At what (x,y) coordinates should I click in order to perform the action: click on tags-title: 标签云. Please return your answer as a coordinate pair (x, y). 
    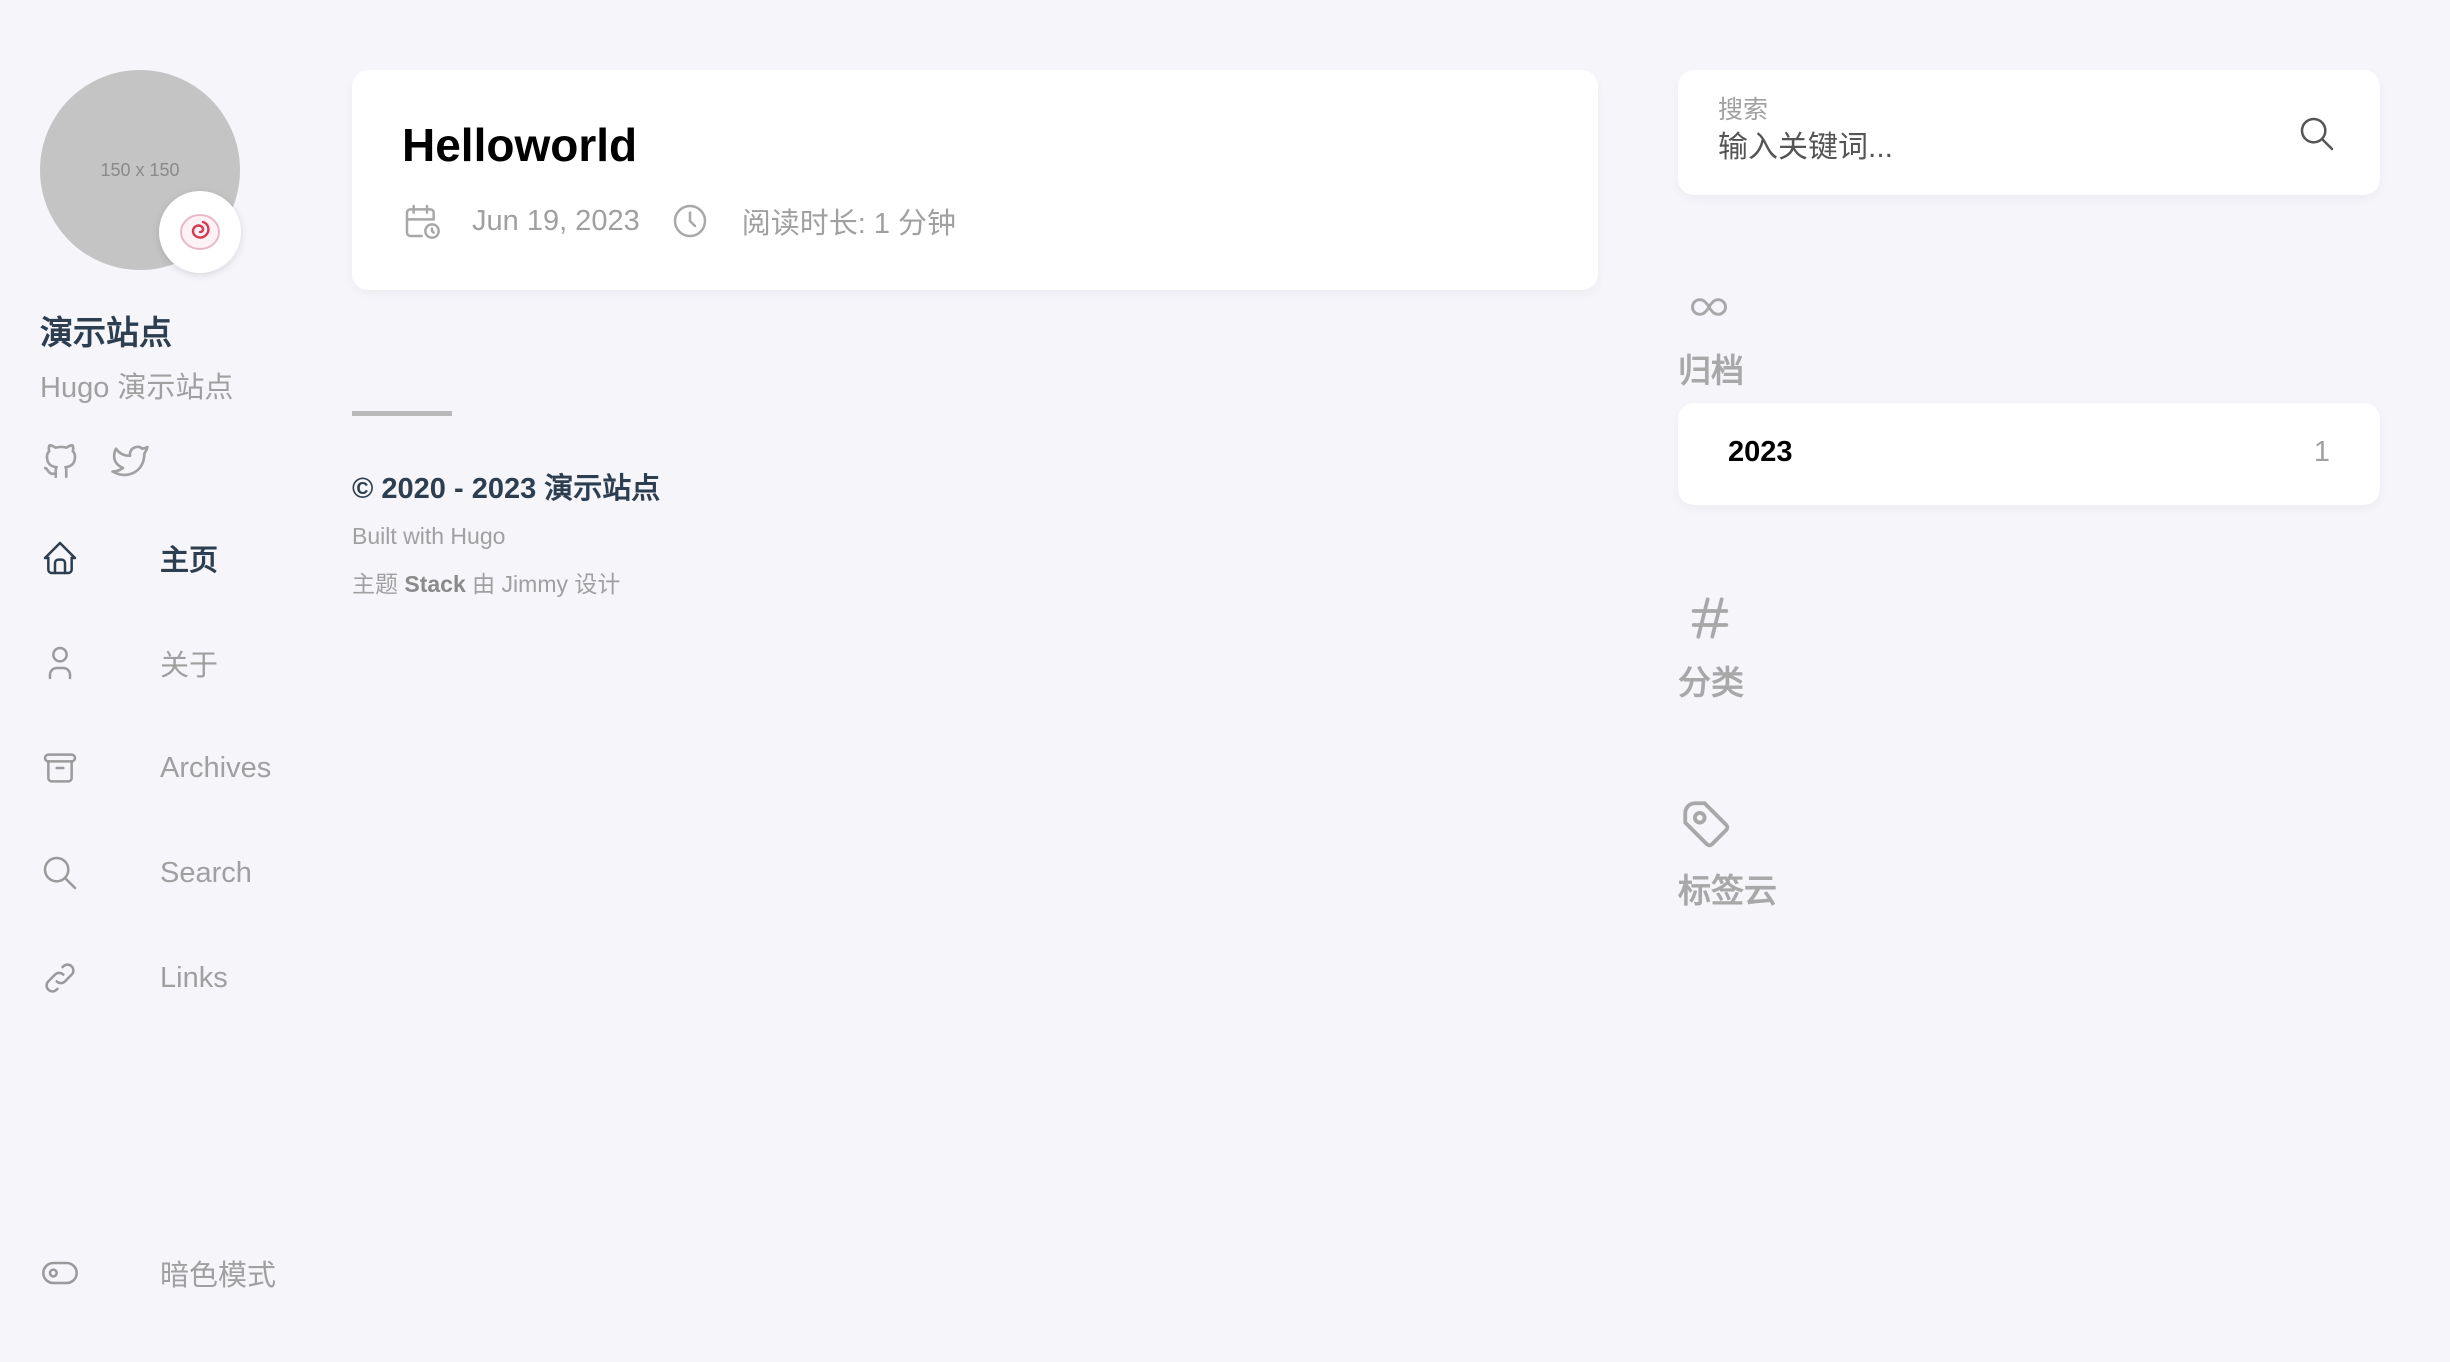
    Looking at the image, I should click on (1727, 890).